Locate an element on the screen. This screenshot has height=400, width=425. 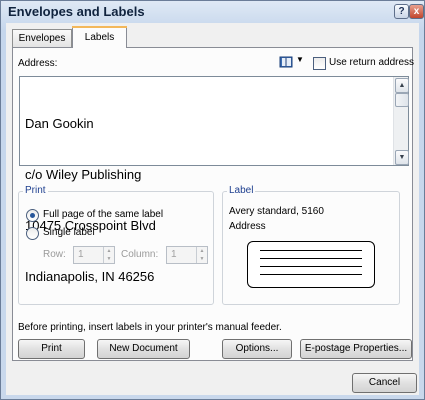
column-value: 1 is located at coordinates (174, 254).